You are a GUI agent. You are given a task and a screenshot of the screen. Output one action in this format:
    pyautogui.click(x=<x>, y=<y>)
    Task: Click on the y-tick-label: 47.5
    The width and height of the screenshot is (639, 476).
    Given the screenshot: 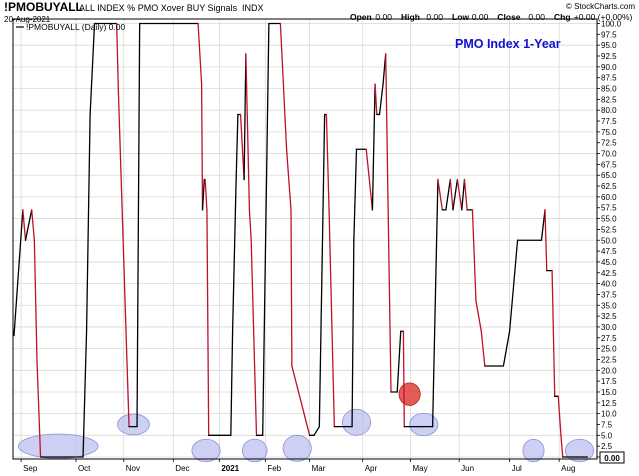 What is the action you would take?
    pyautogui.click(x=609, y=251)
    